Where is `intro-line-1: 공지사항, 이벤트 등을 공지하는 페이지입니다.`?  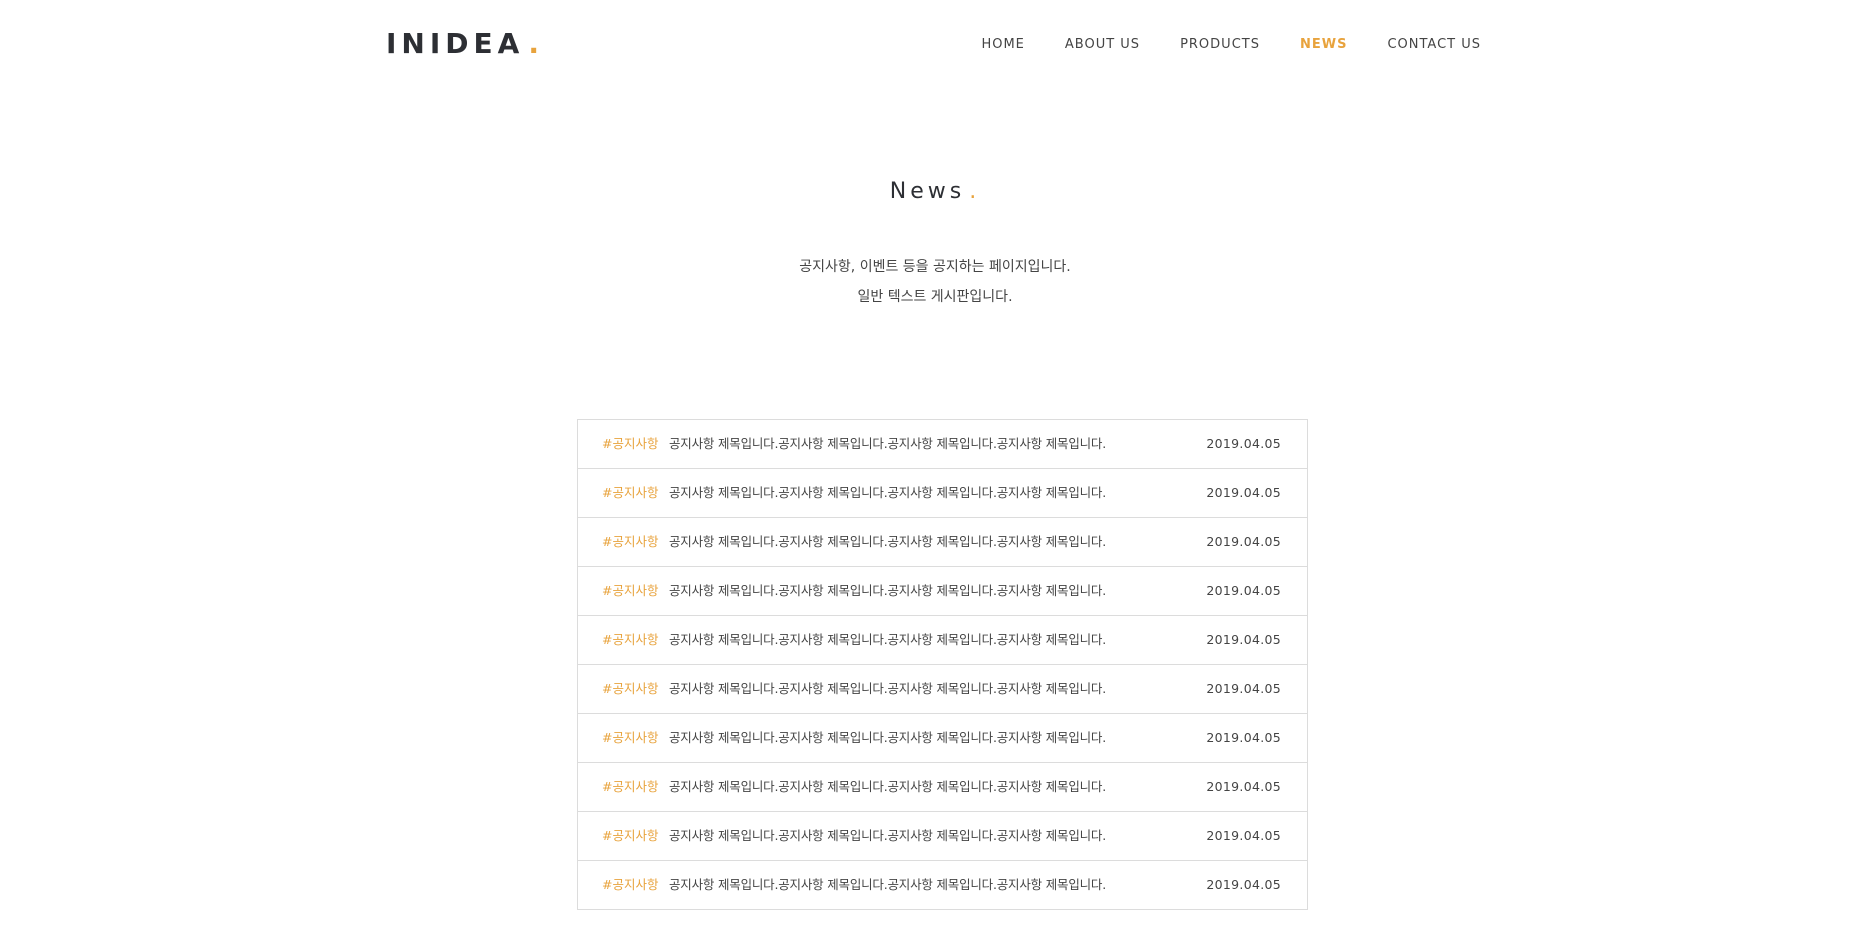
intro-line-1: 공지사항, 이벤트 등을 공지하는 페이지입니다. is located at coordinates (935, 267).